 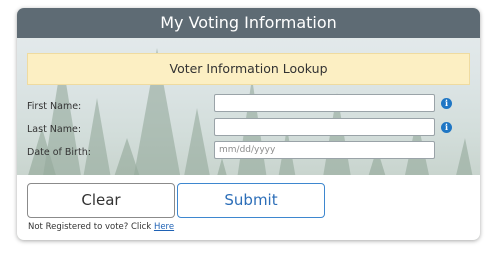 I want to click on page-title: My Voting Information, so click(x=248, y=23).